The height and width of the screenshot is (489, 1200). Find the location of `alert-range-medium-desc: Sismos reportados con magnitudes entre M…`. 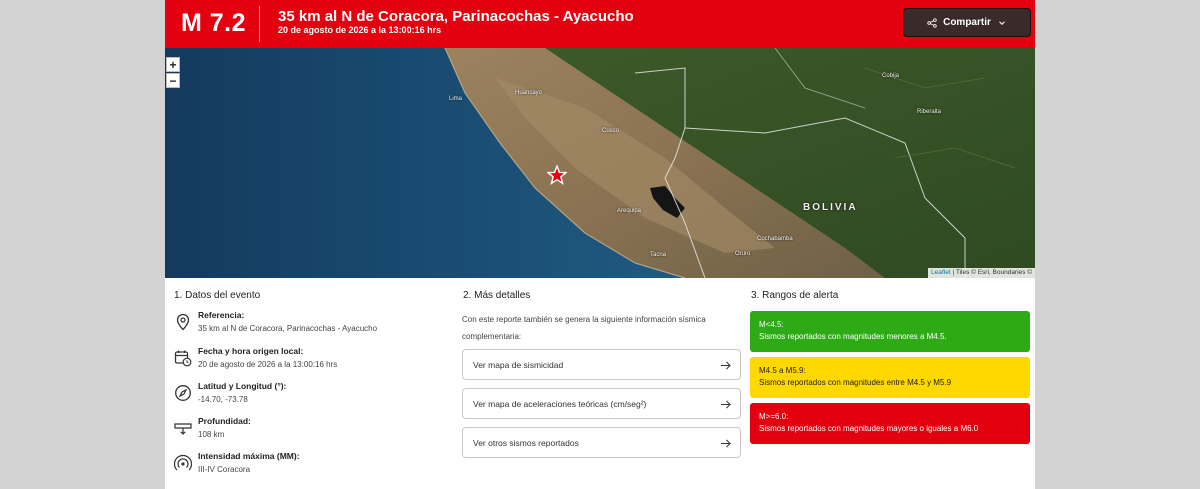

alert-range-medium-desc: Sismos reportados con magnitudes entre M… is located at coordinates (855, 382).